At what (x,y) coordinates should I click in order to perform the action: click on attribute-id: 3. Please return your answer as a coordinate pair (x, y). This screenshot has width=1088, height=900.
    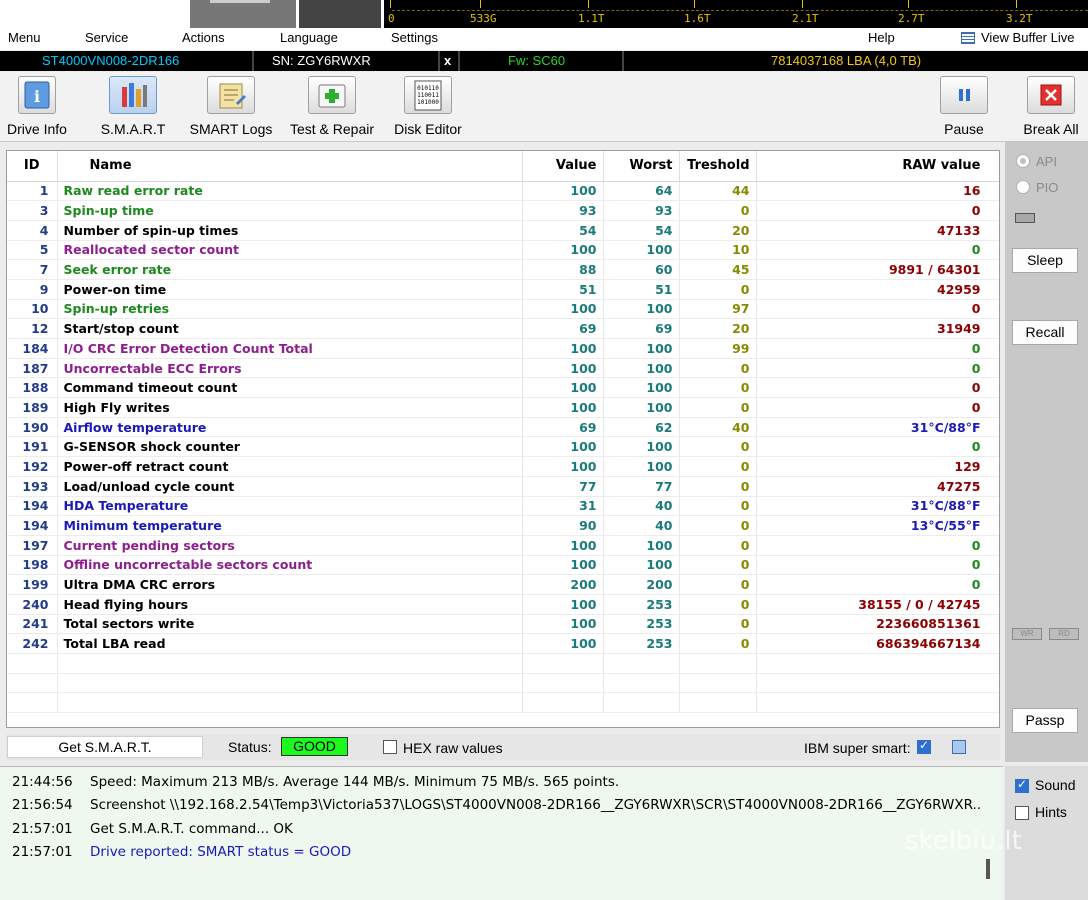
    Looking at the image, I should click on (32, 210).